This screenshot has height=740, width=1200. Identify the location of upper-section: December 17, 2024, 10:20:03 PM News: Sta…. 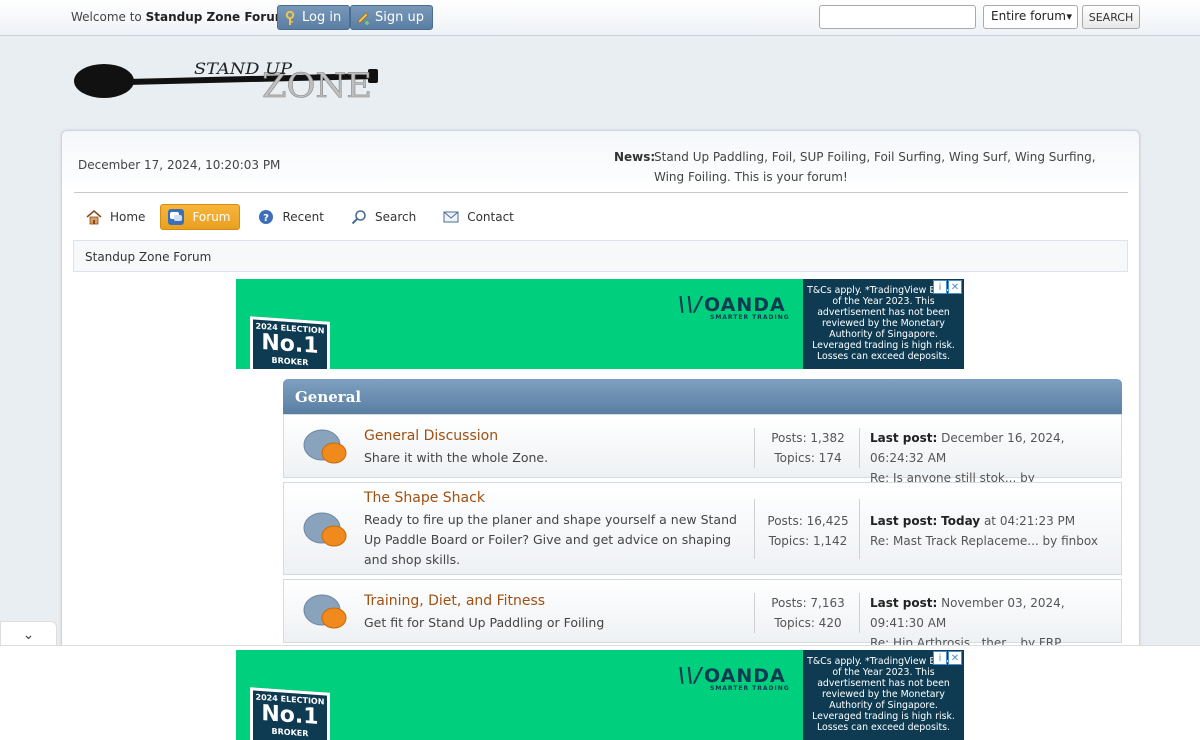
(600, 162).